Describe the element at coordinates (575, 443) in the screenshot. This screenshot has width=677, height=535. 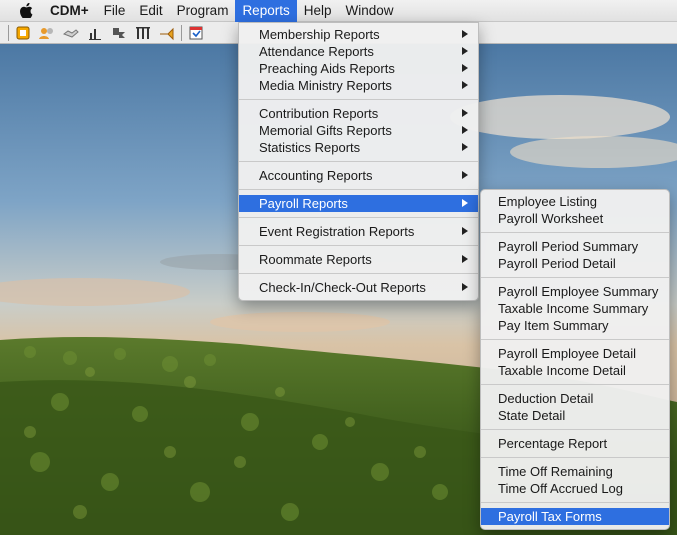
I see `menu-item-percentage-report: Percentage Report` at that location.